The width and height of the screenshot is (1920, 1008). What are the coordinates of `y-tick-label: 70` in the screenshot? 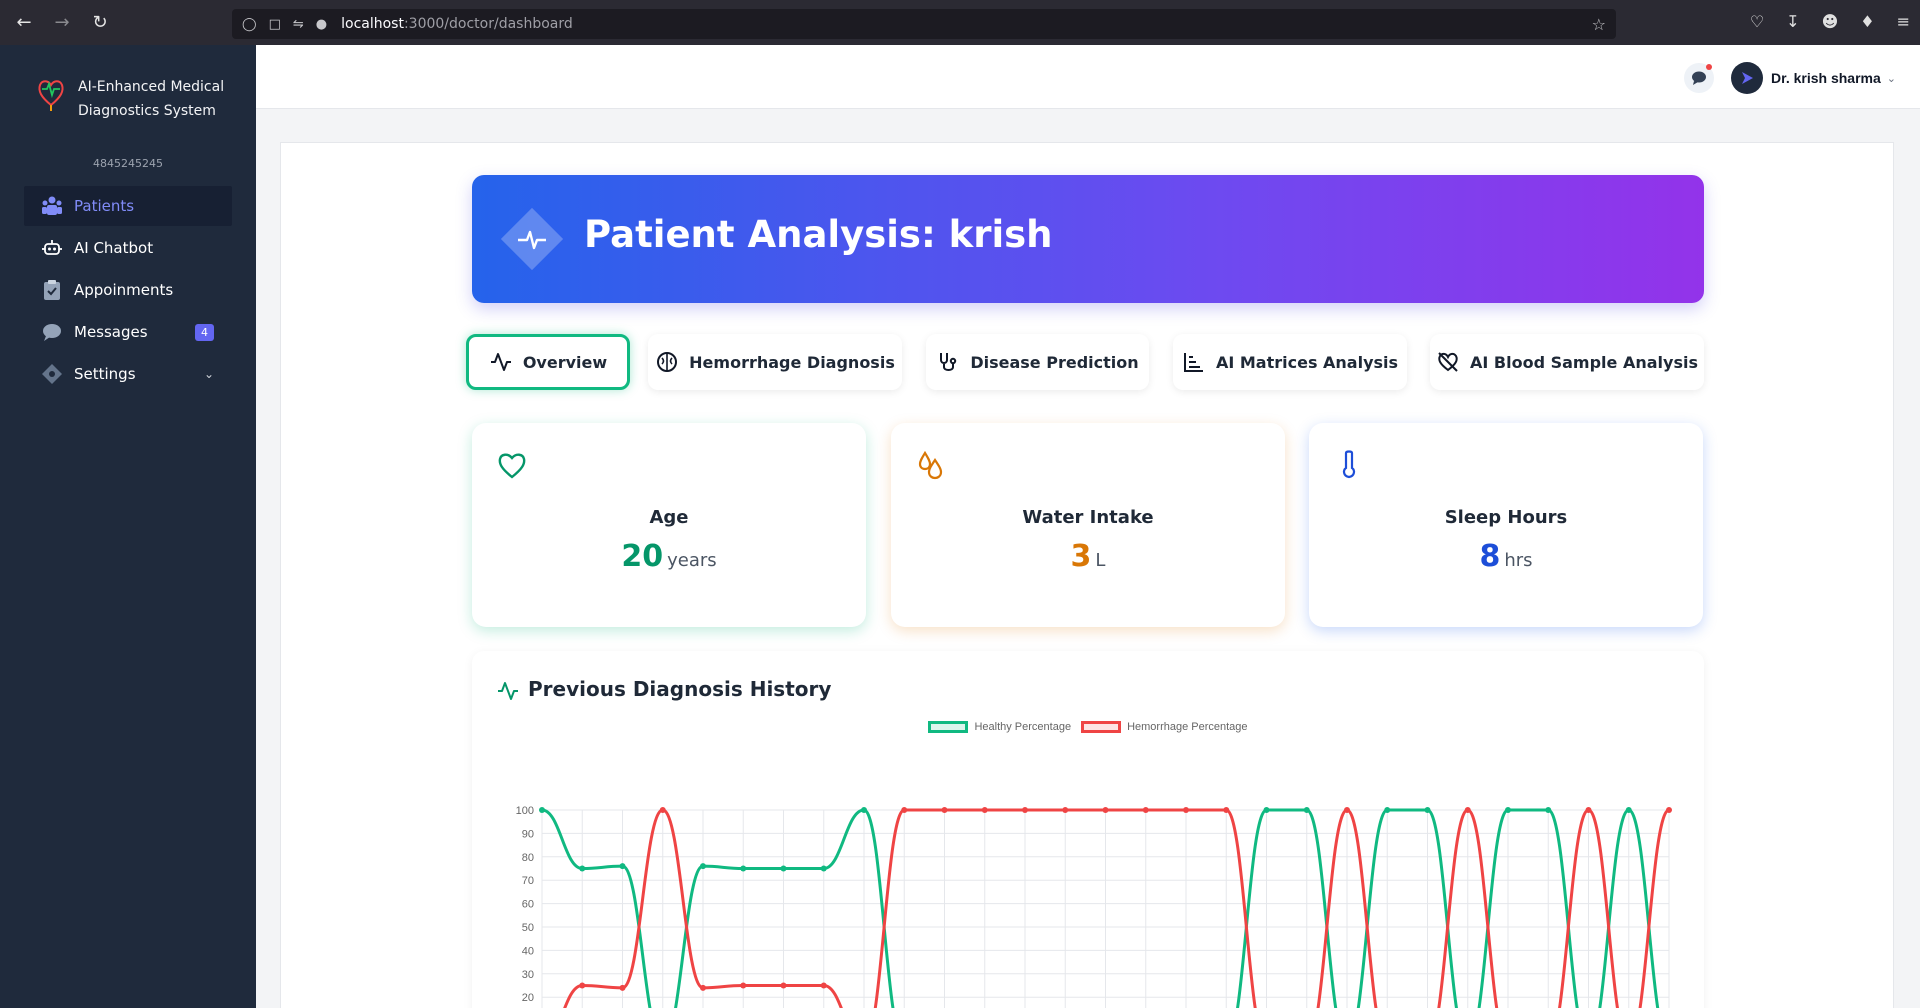 It's located at (528, 881).